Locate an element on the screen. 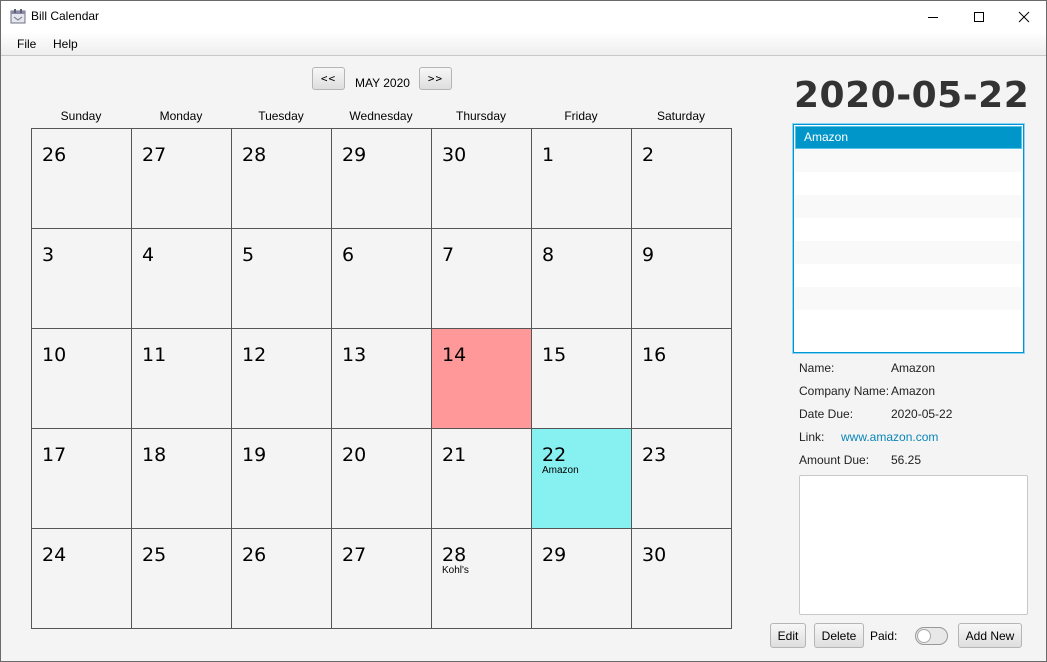 This screenshot has height=662, width=1047. day-cell: 11 is located at coordinates (182, 379).